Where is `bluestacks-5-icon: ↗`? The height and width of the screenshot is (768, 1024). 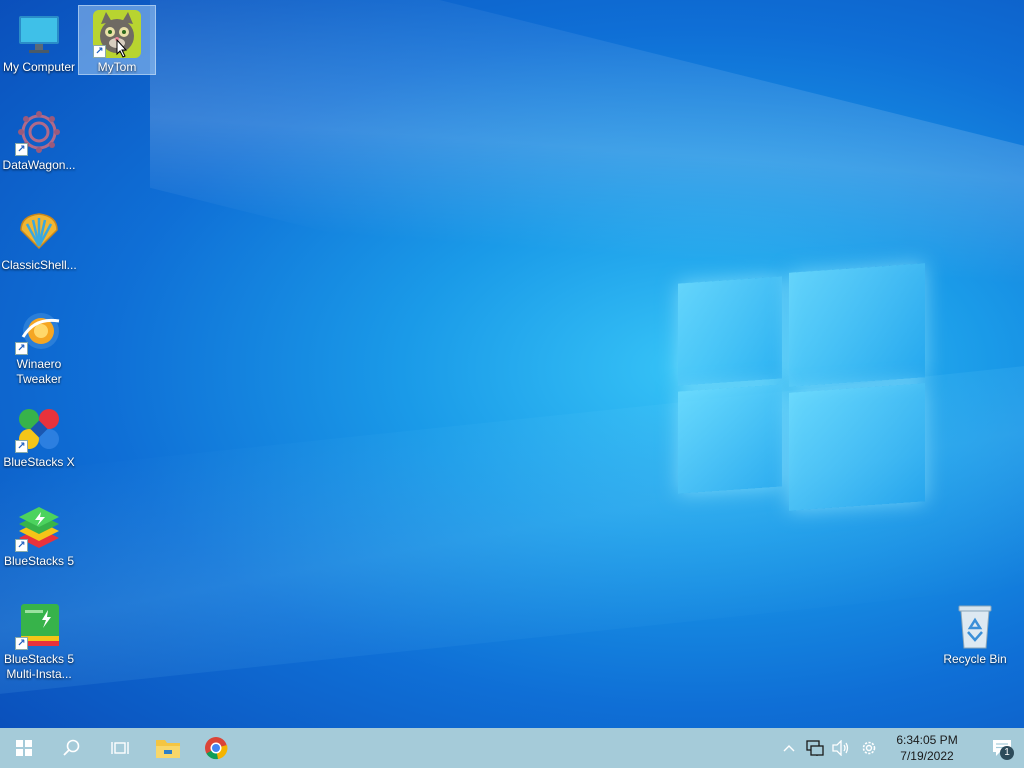
bluestacks-5-icon: ↗ is located at coordinates (39, 528).